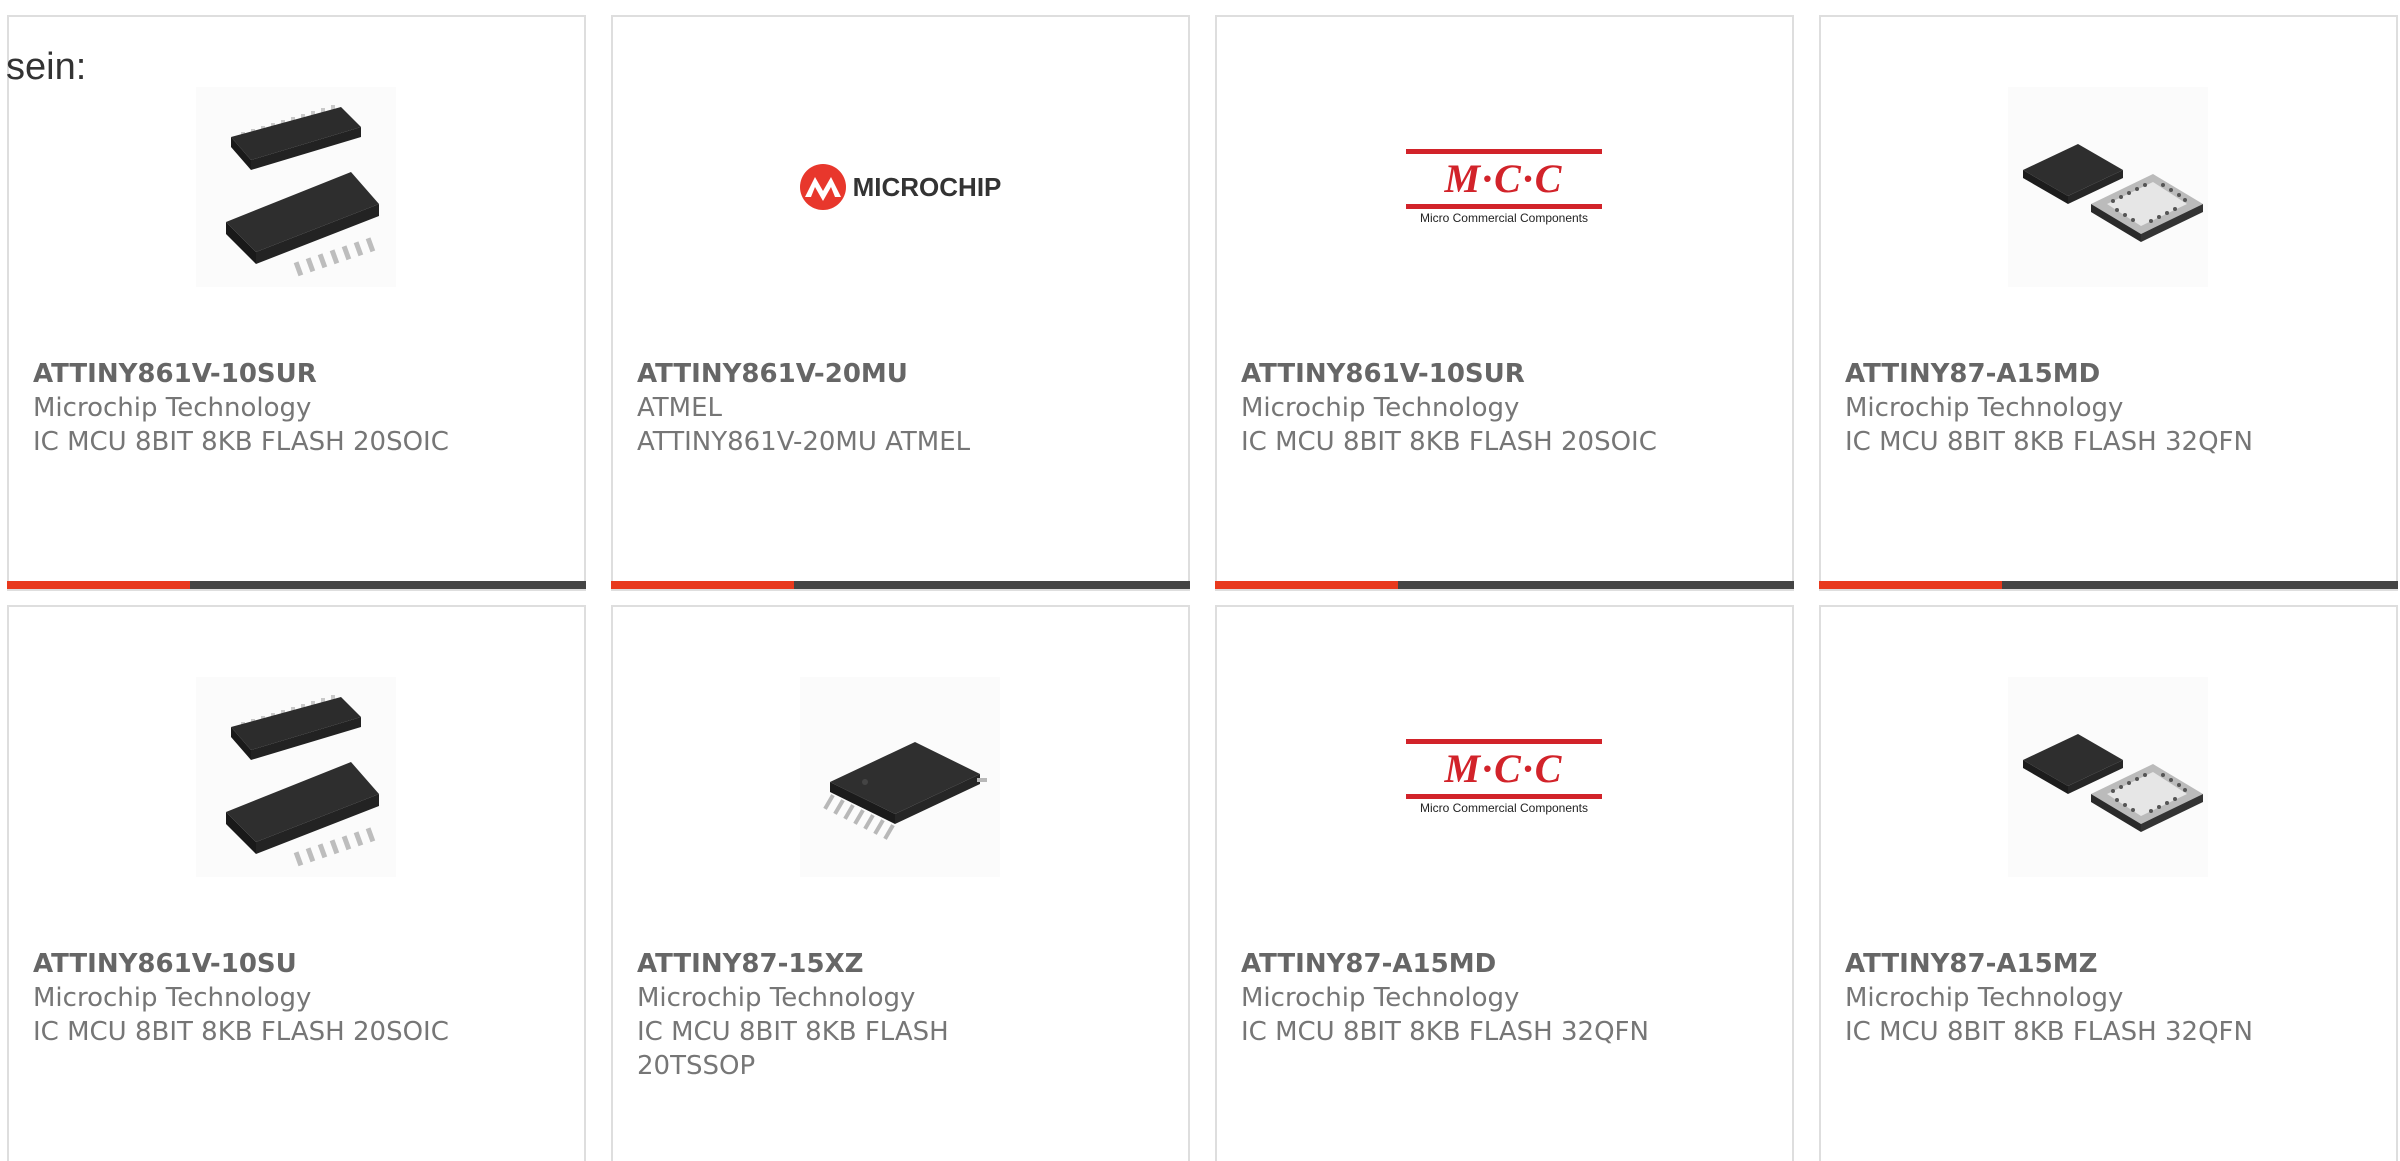 This screenshot has width=2400, height=1161. What do you see at coordinates (905, 791) in the screenshot?
I see `tssop-20-chip-icon` at bounding box center [905, 791].